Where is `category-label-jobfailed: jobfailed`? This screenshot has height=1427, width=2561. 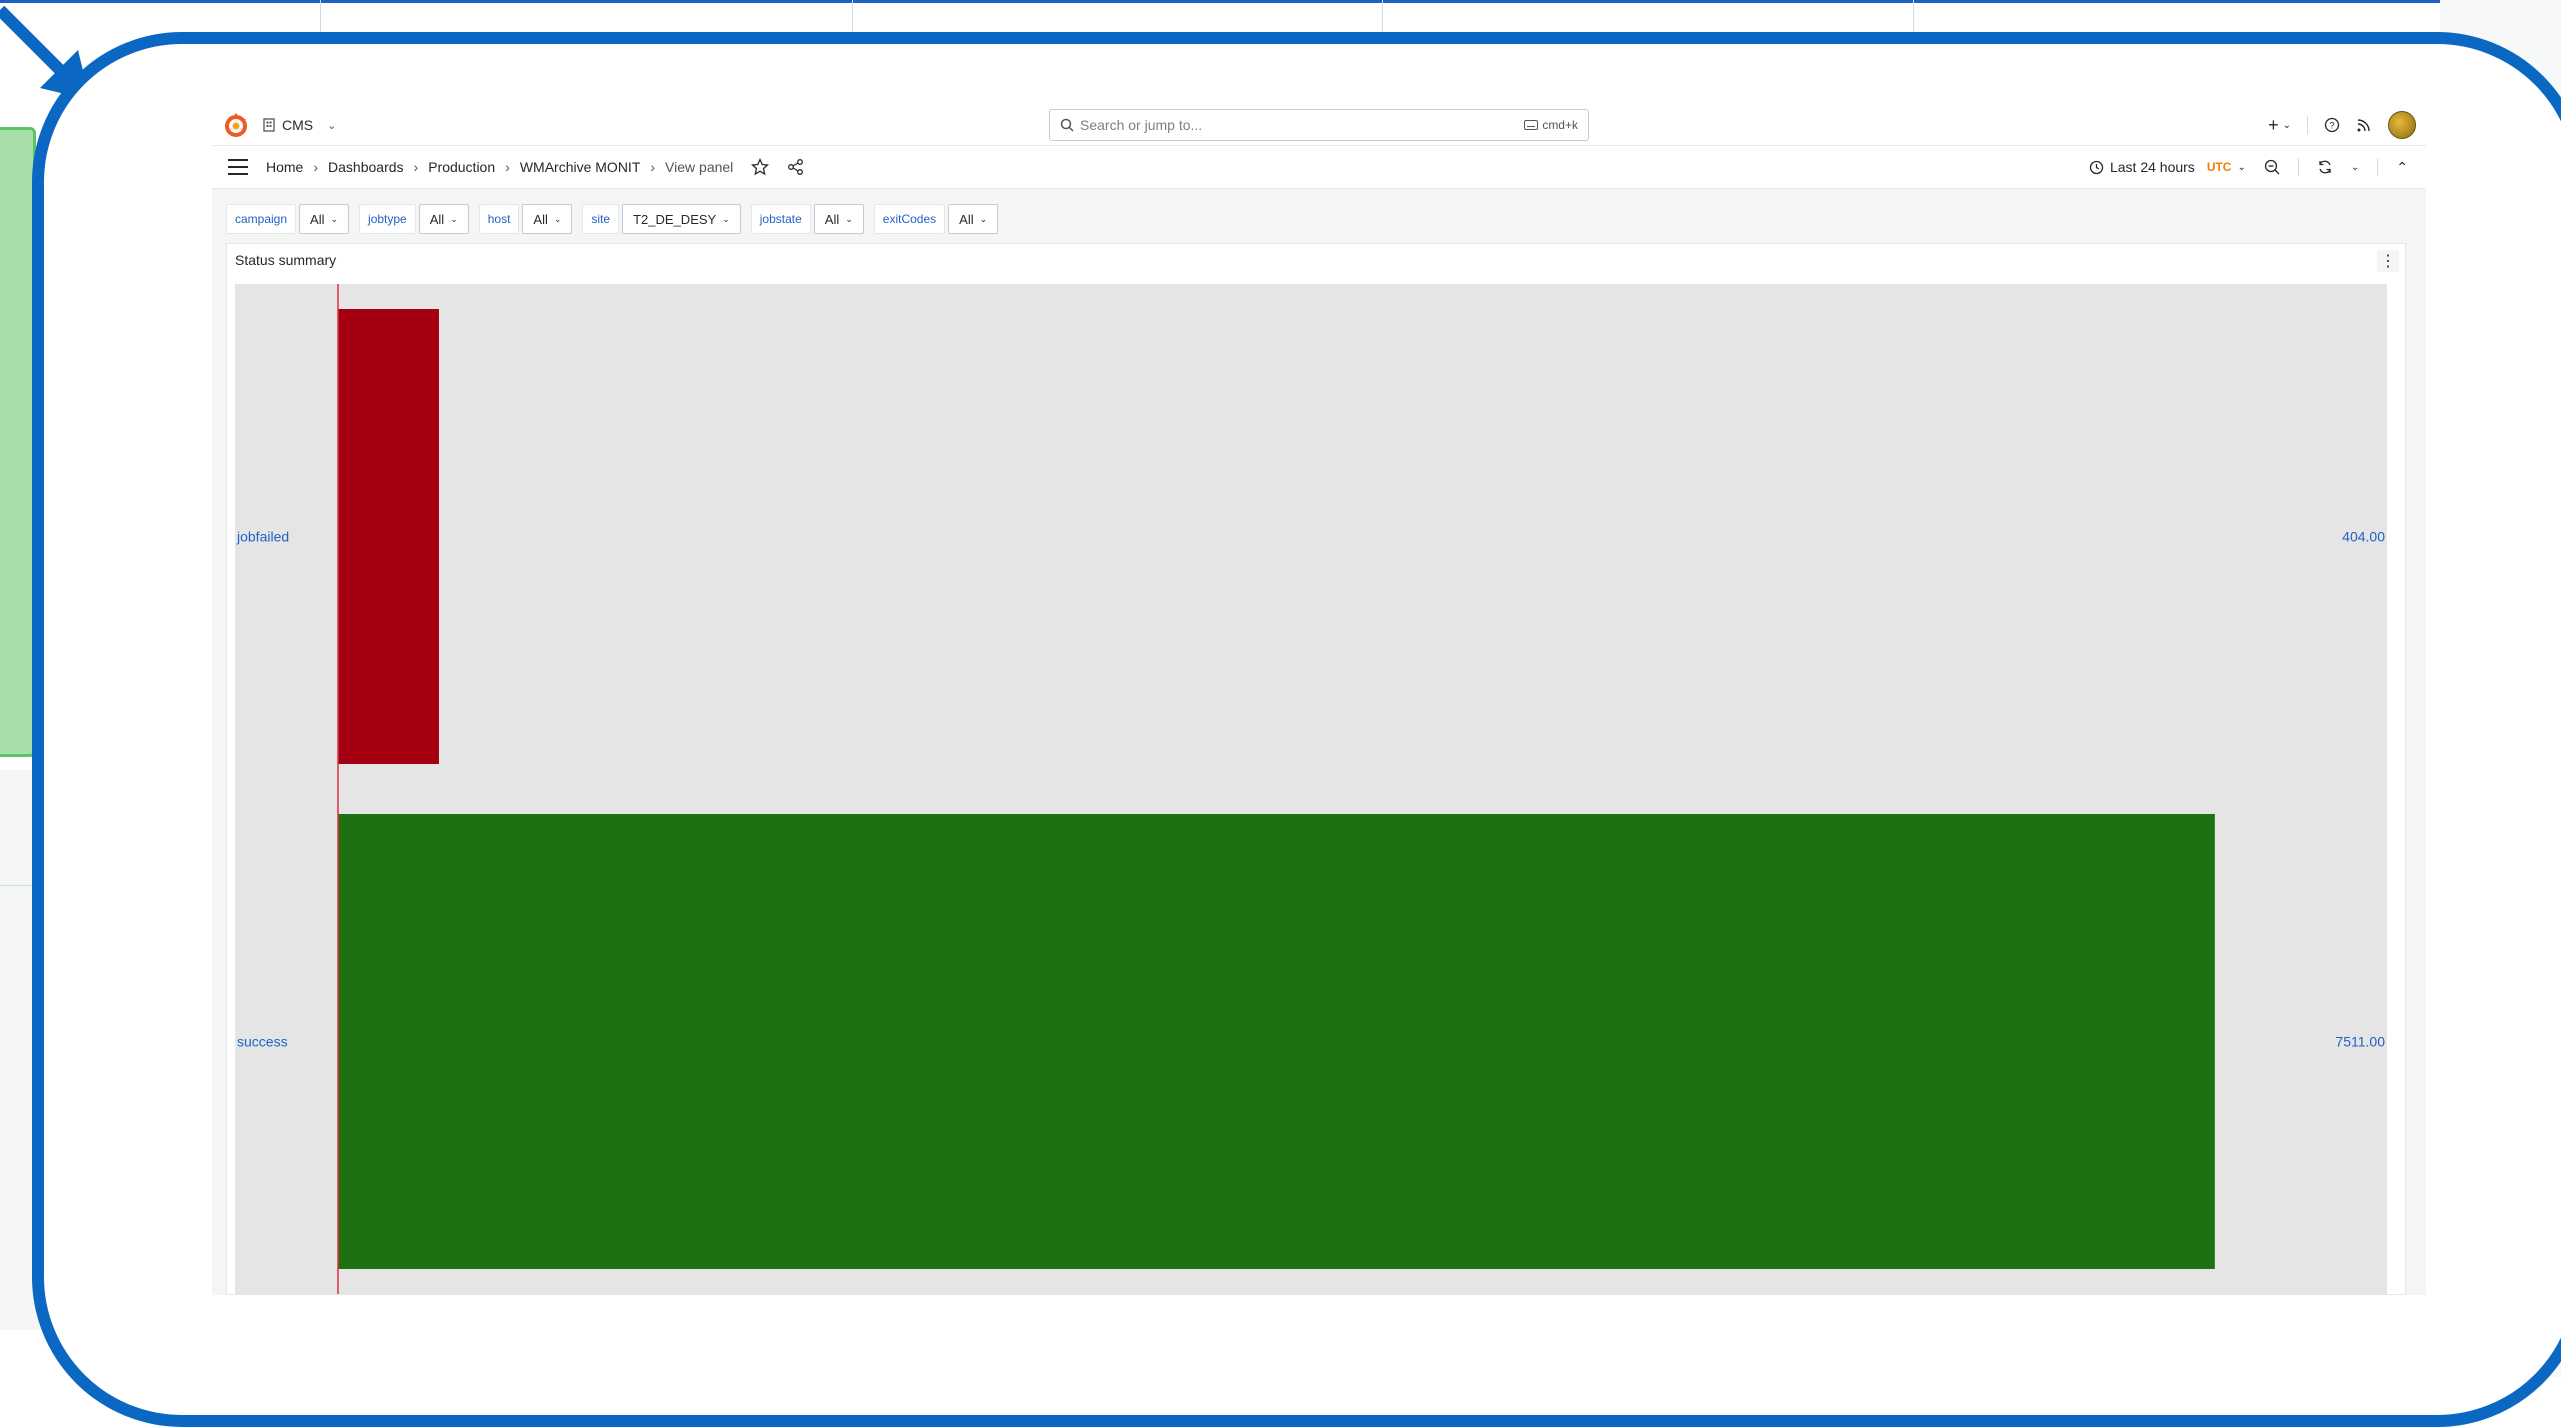
category-label-jobfailed: jobfailed is located at coordinates (262, 537).